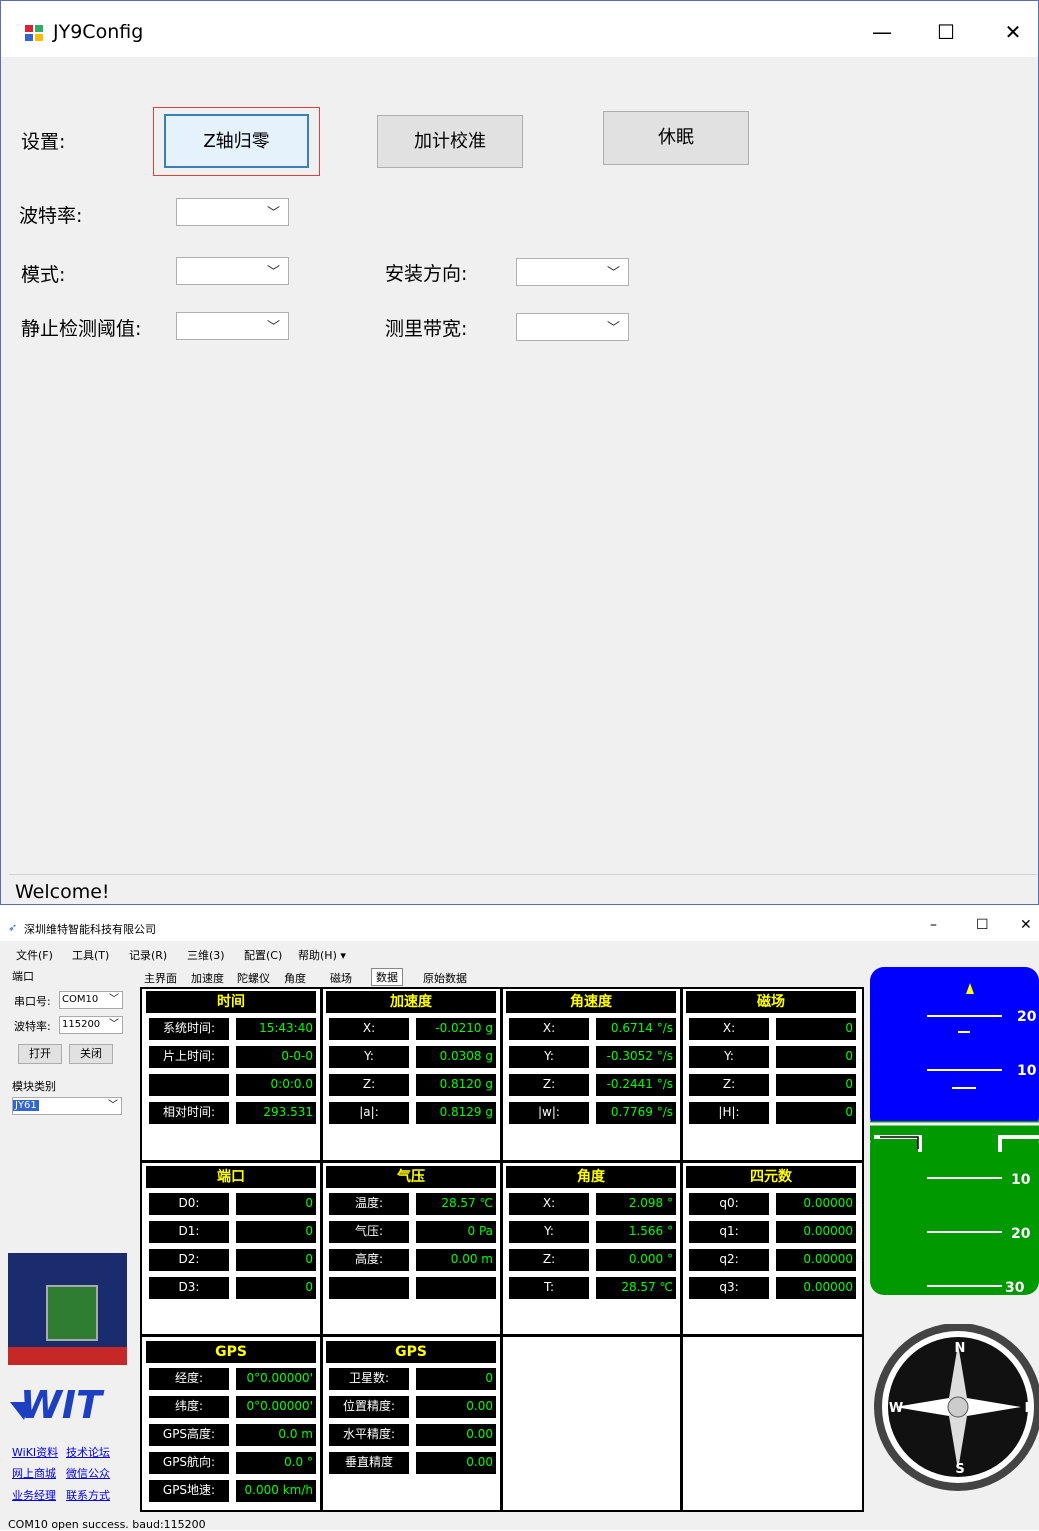  I want to click on z-axis-zero-button: Z轴归零, so click(236, 141).